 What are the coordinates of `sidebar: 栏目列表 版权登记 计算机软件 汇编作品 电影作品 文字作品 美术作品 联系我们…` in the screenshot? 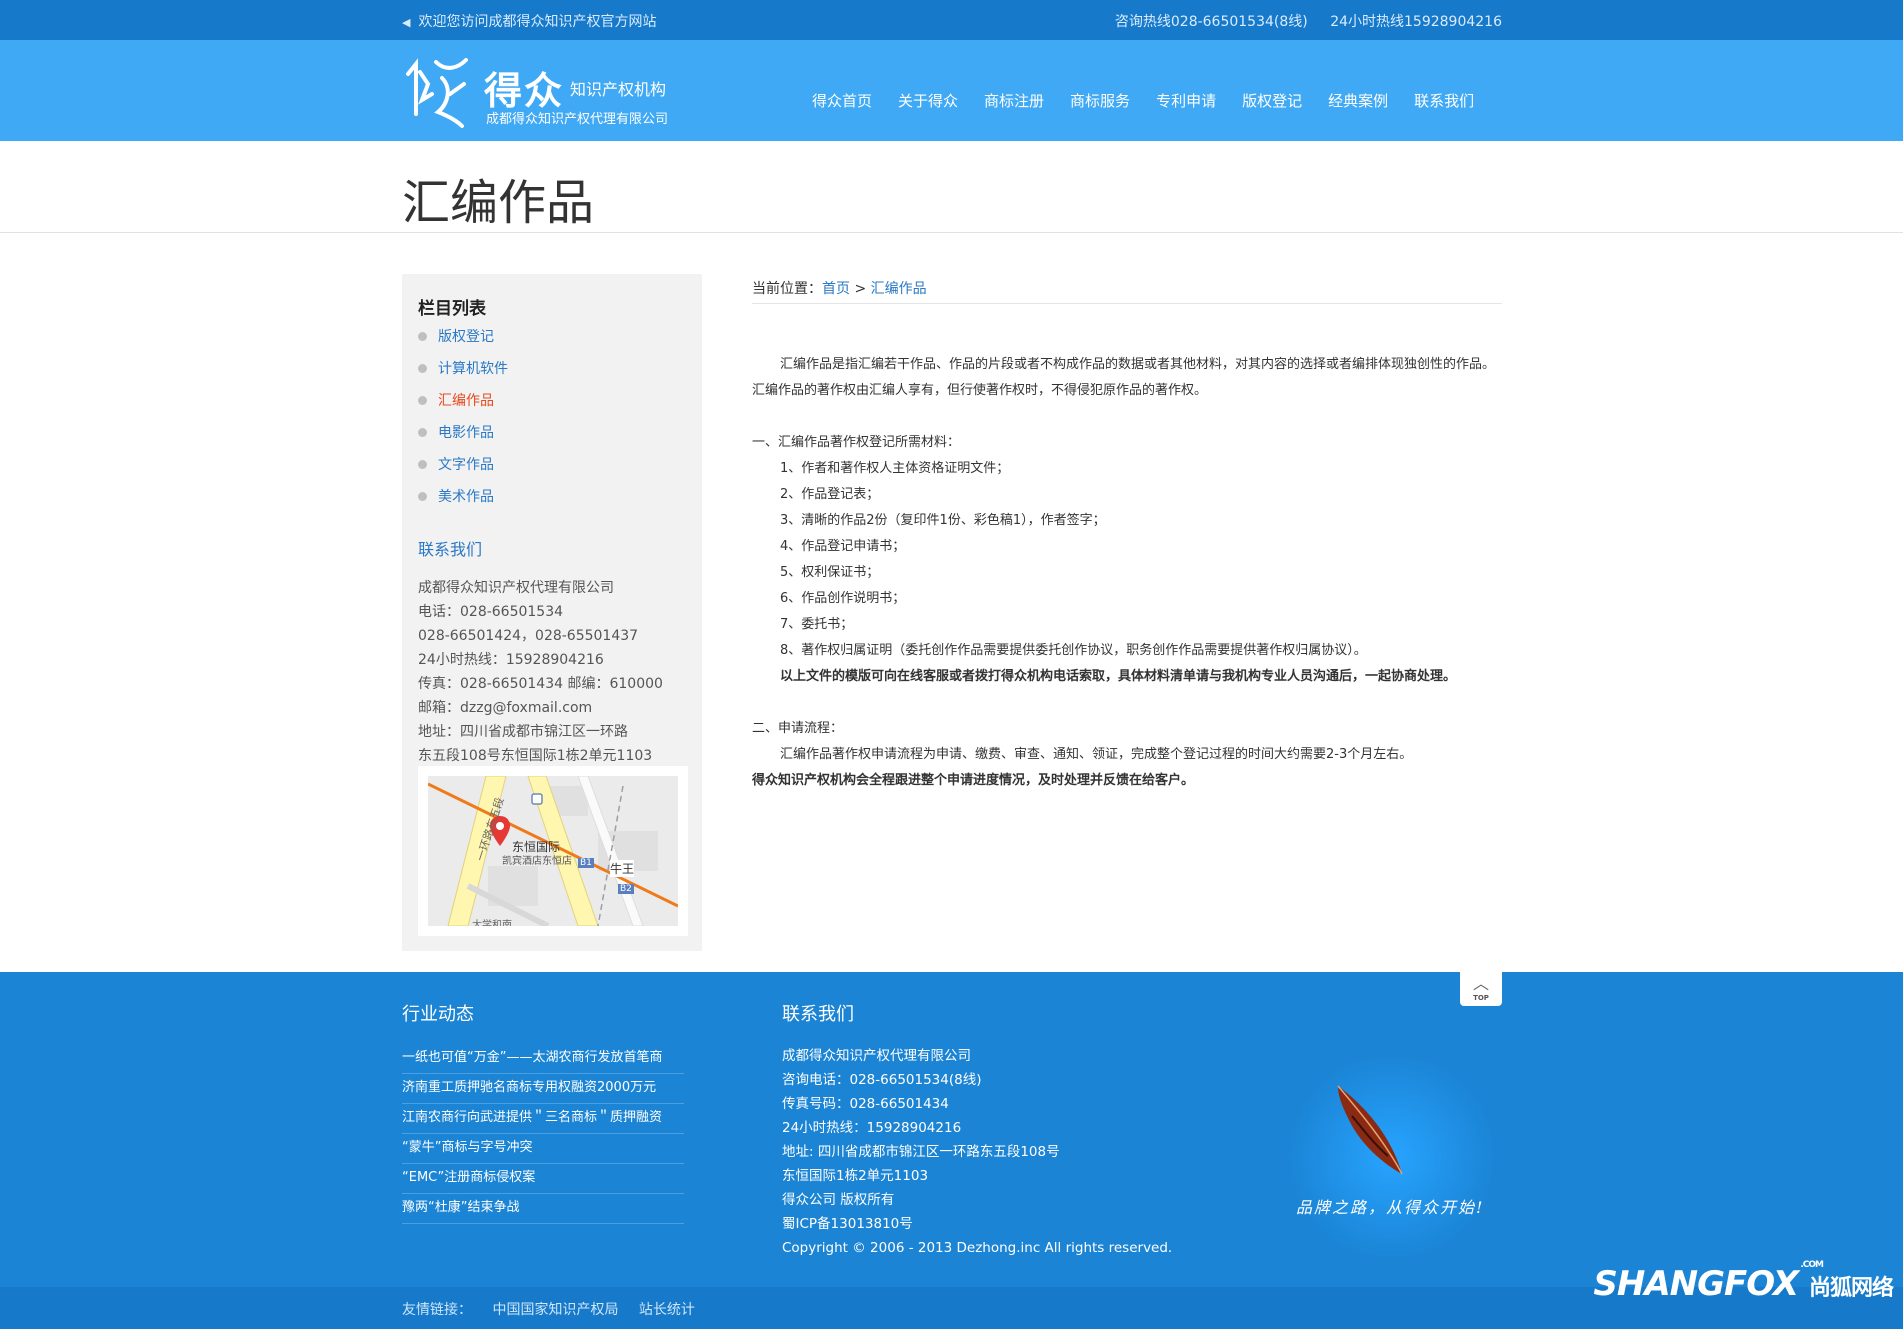 It's located at (552, 612).